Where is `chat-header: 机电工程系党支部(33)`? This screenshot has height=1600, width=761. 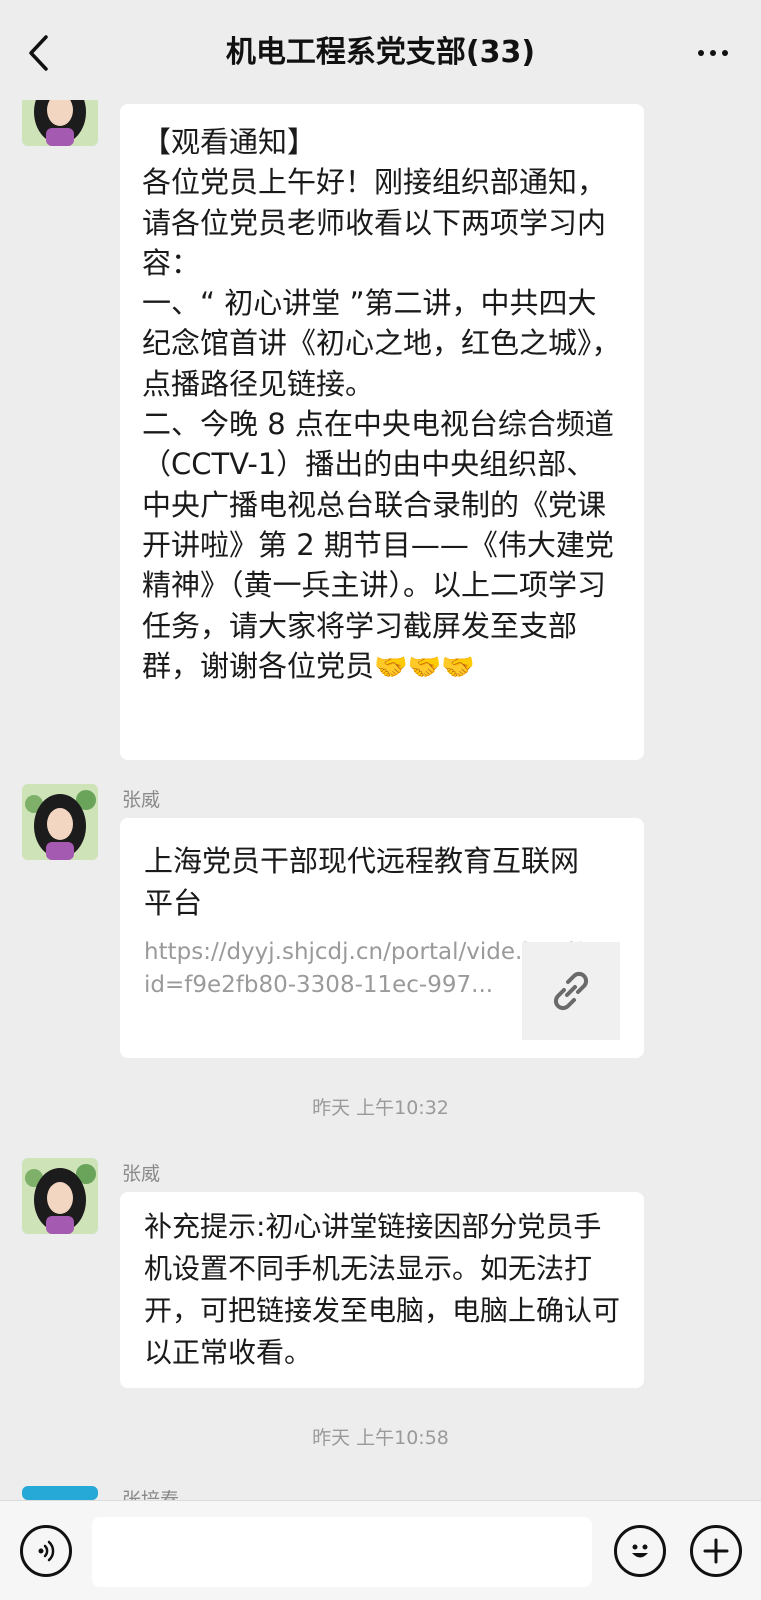
chat-header: 机电工程系党支部(33) is located at coordinates (380, 50).